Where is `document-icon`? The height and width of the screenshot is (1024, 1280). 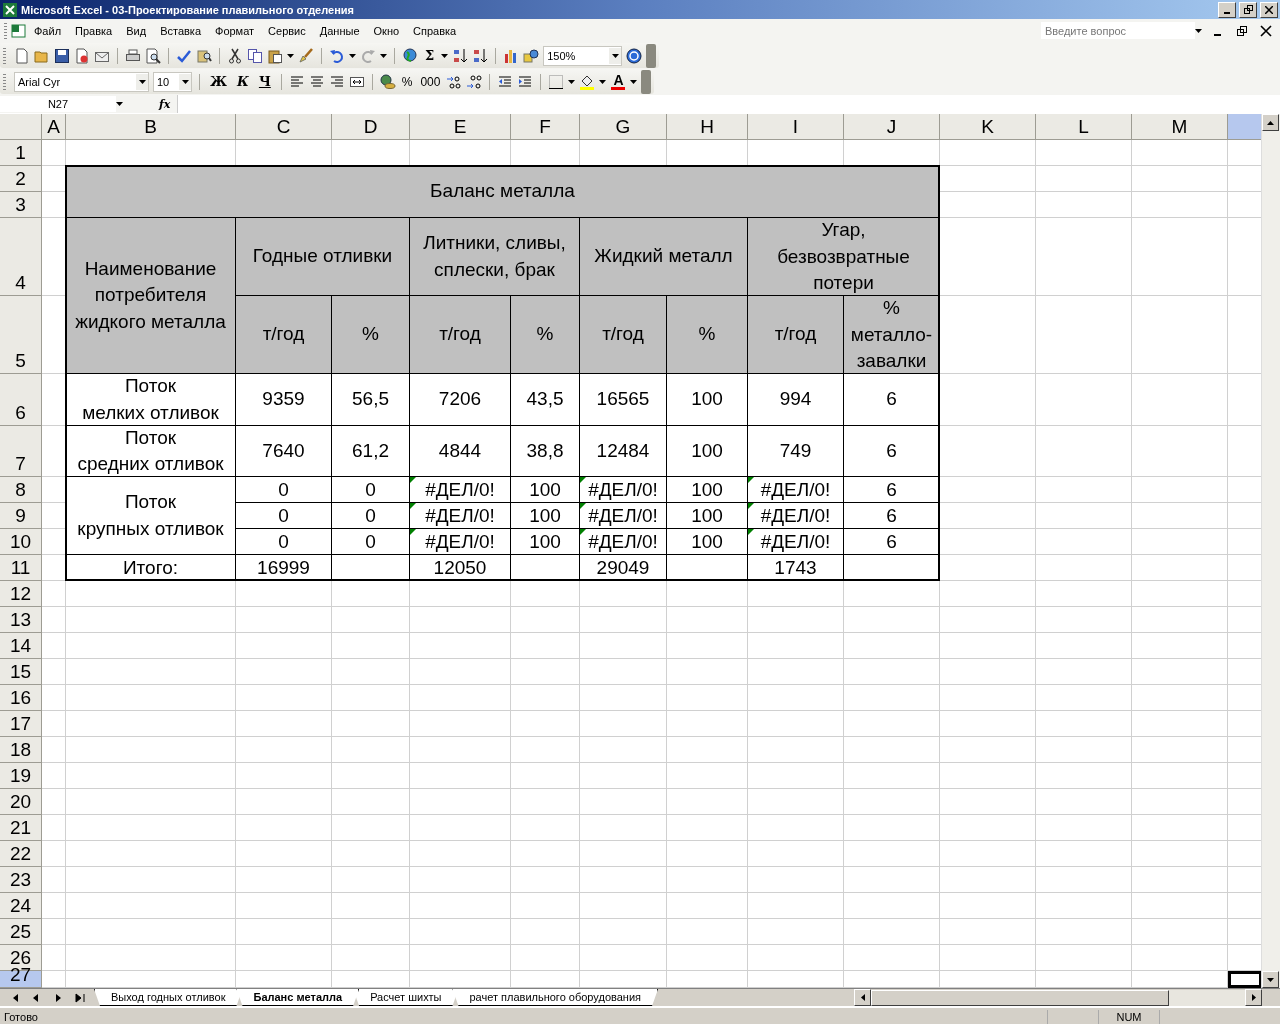 document-icon is located at coordinates (22, 55).